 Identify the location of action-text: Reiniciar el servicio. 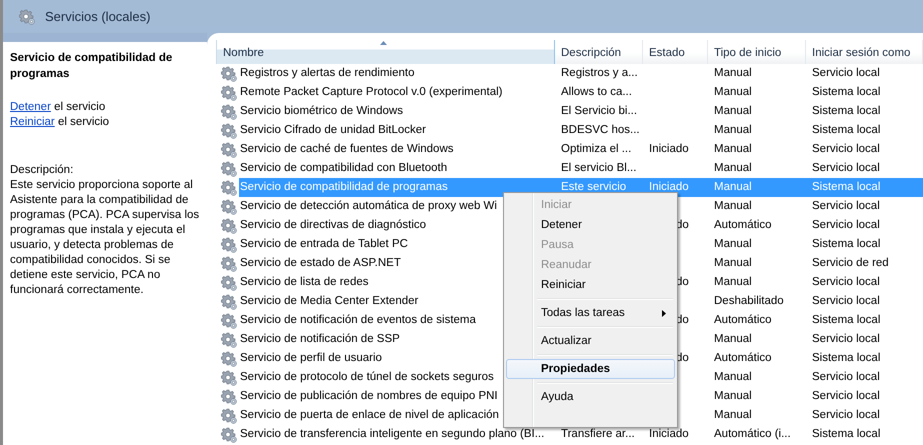
(60, 122).